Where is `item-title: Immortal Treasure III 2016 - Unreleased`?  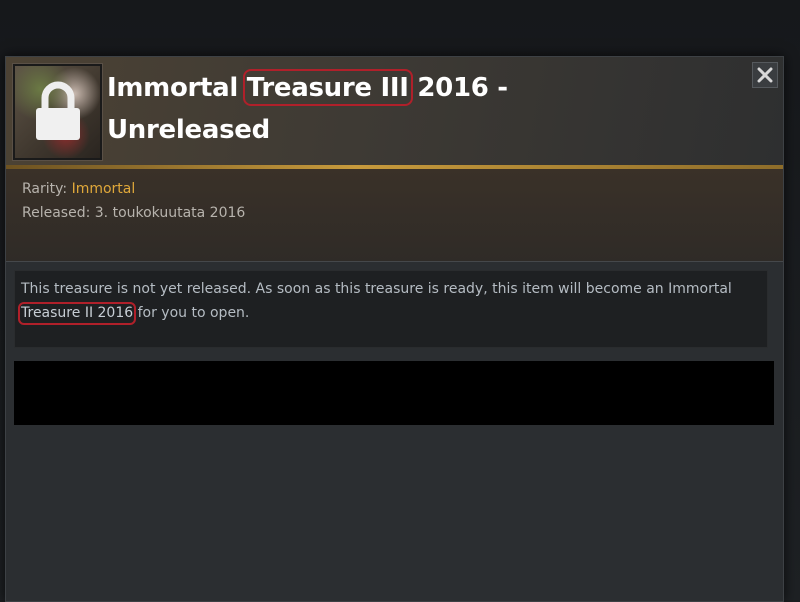
item-title: Immortal Treasure III 2016 - Unreleased is located at coordinates (337, 109).